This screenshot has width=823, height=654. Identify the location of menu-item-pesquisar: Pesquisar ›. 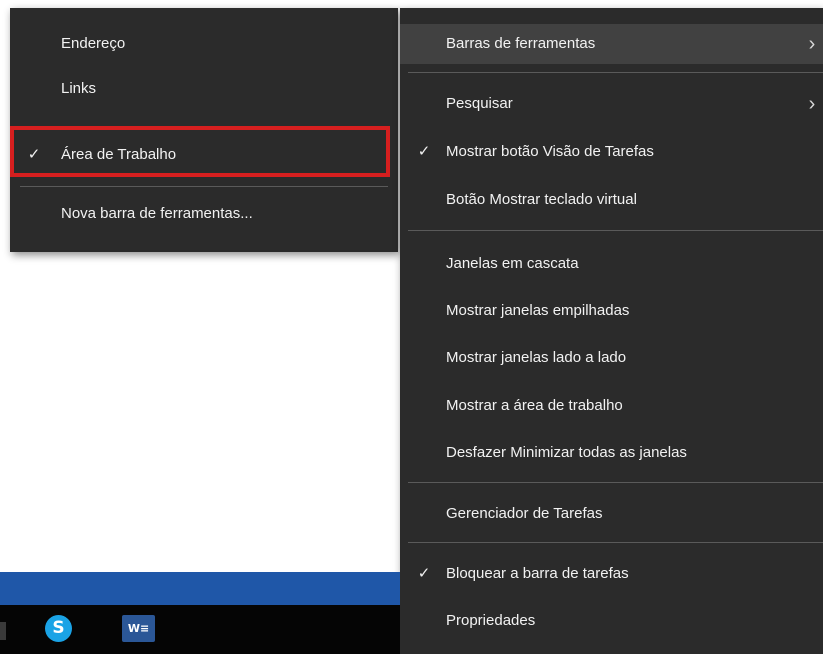
(611, 104).